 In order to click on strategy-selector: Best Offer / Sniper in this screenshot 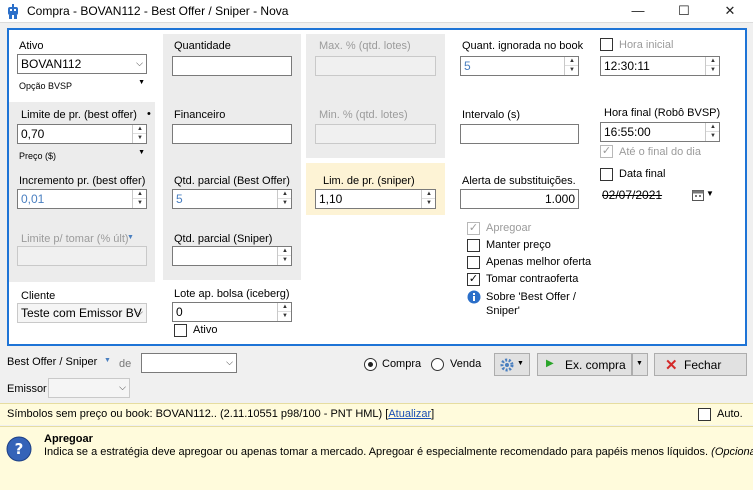, I will do `click(52, 362)`.